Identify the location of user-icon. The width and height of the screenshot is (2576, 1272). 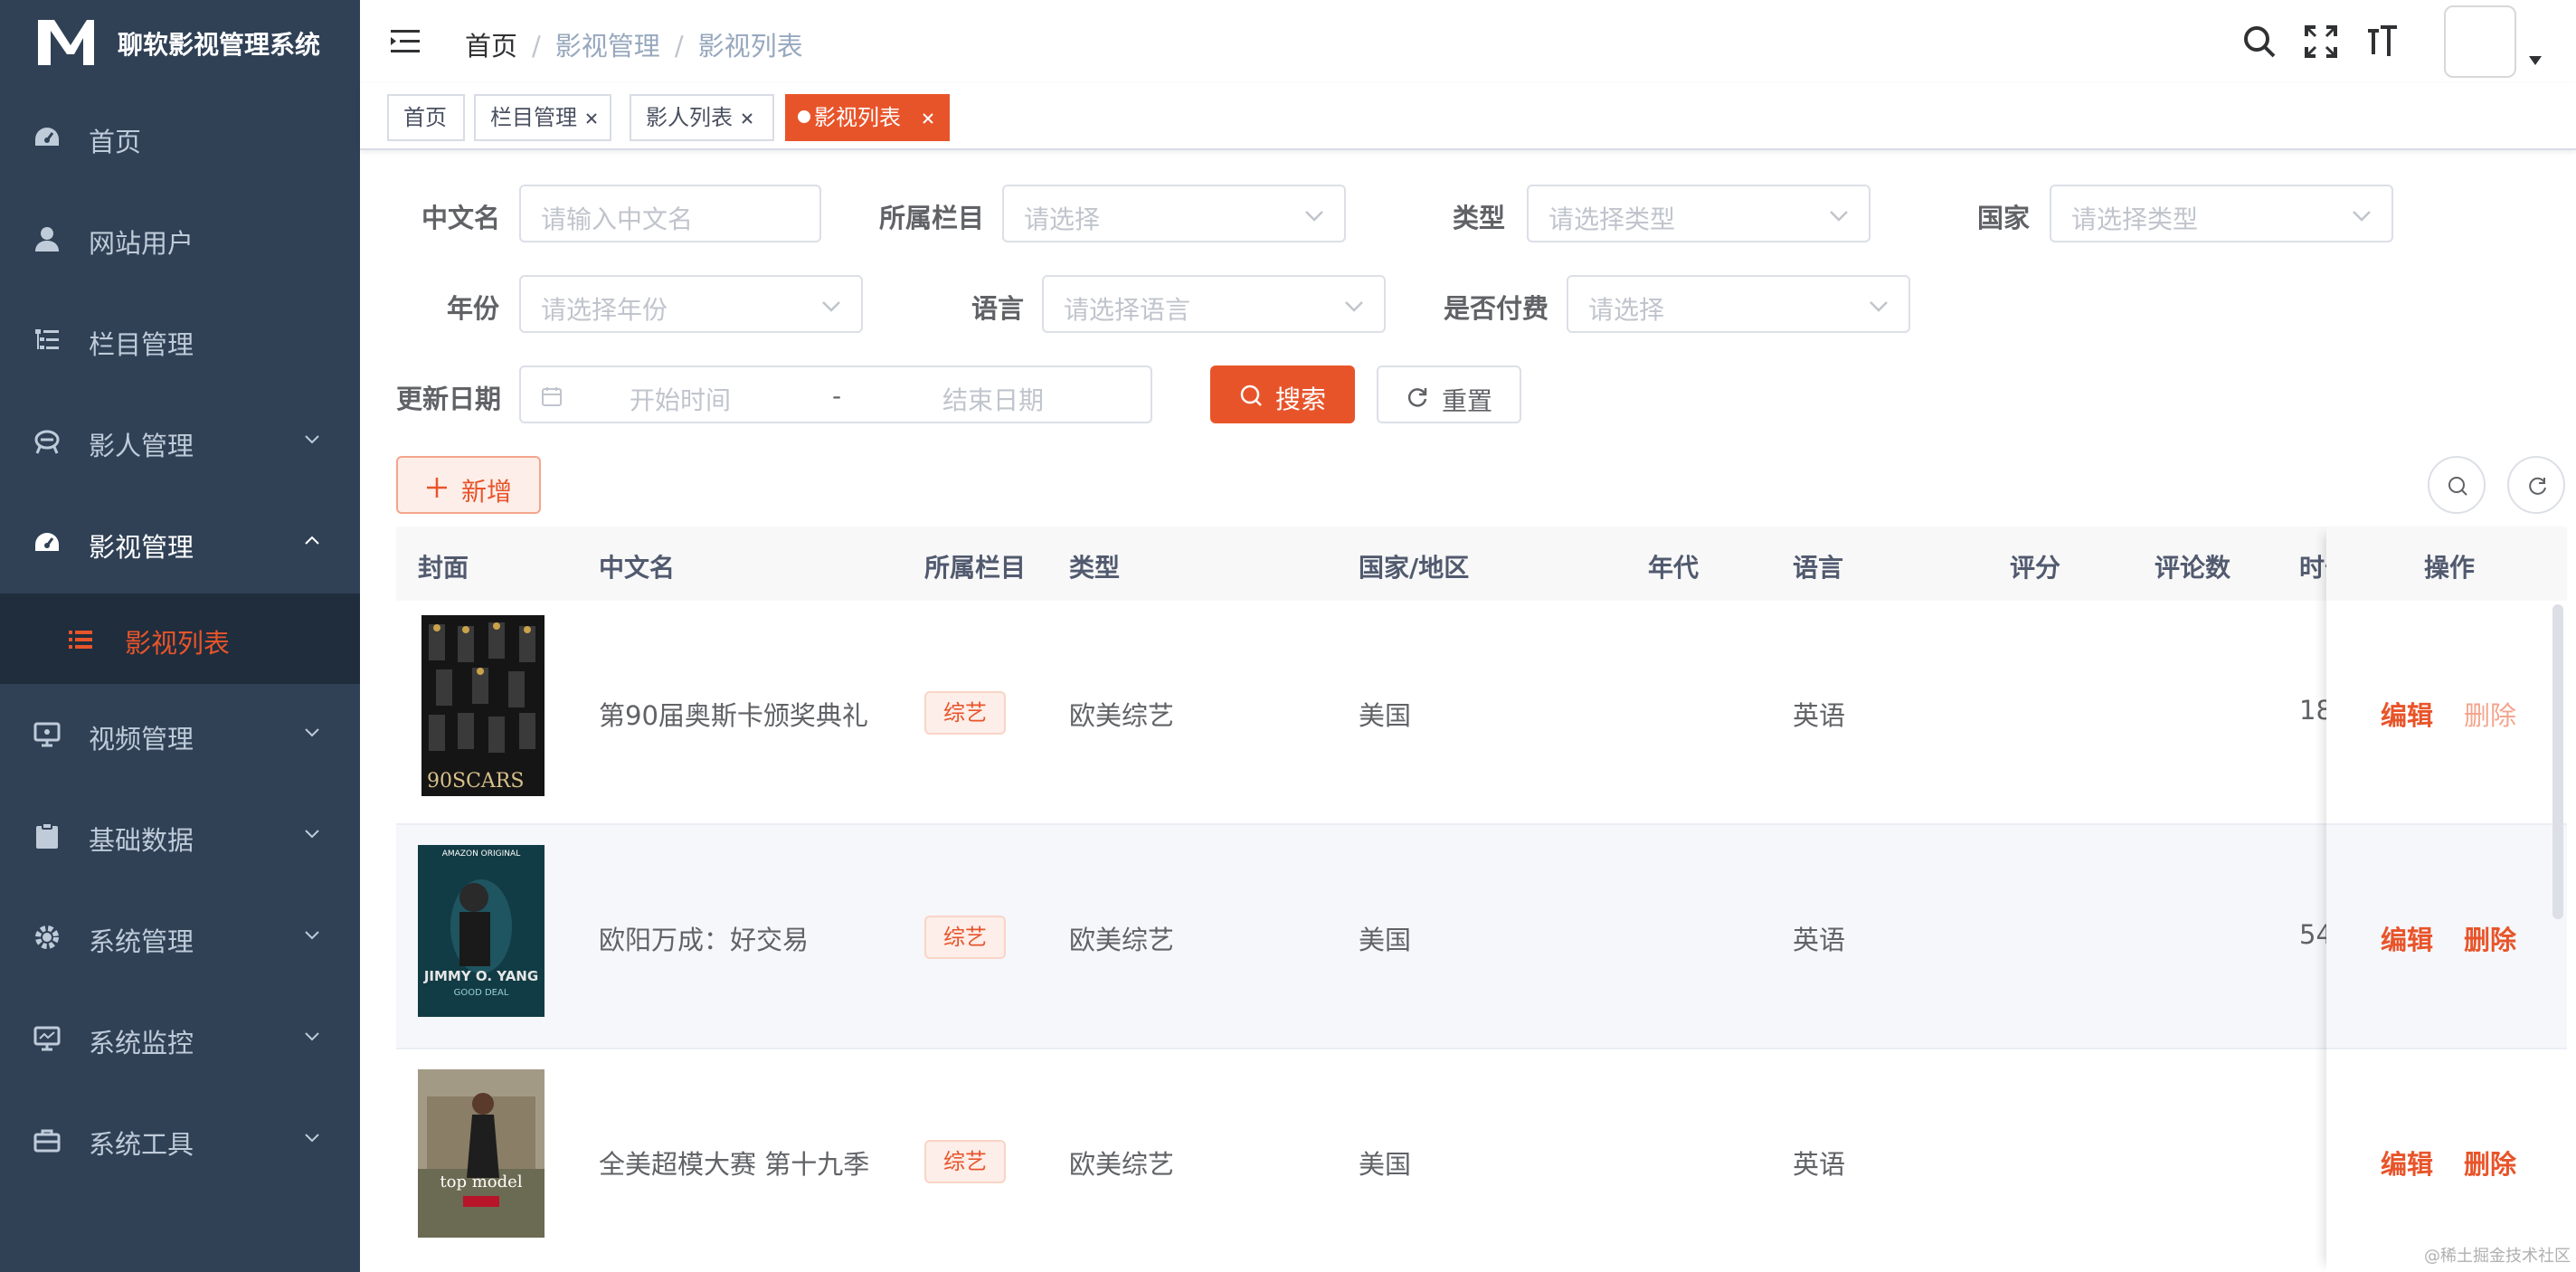
(47, 240).